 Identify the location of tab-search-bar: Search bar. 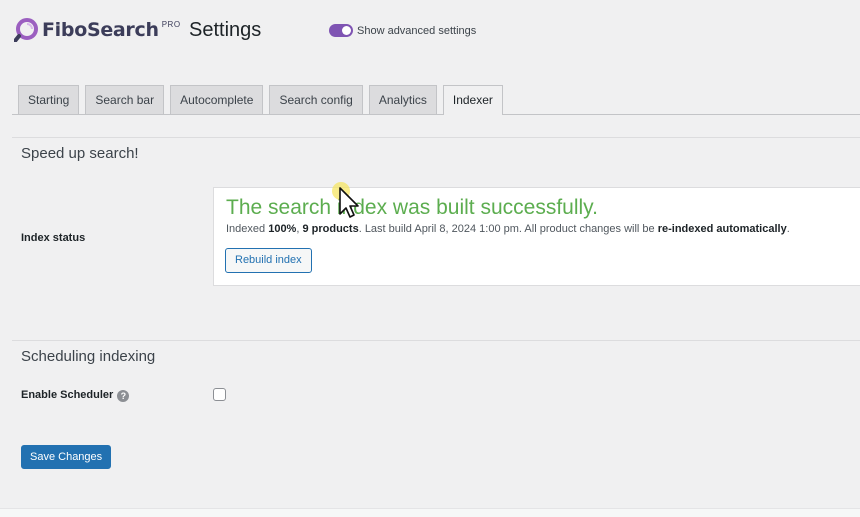
(125, 100).